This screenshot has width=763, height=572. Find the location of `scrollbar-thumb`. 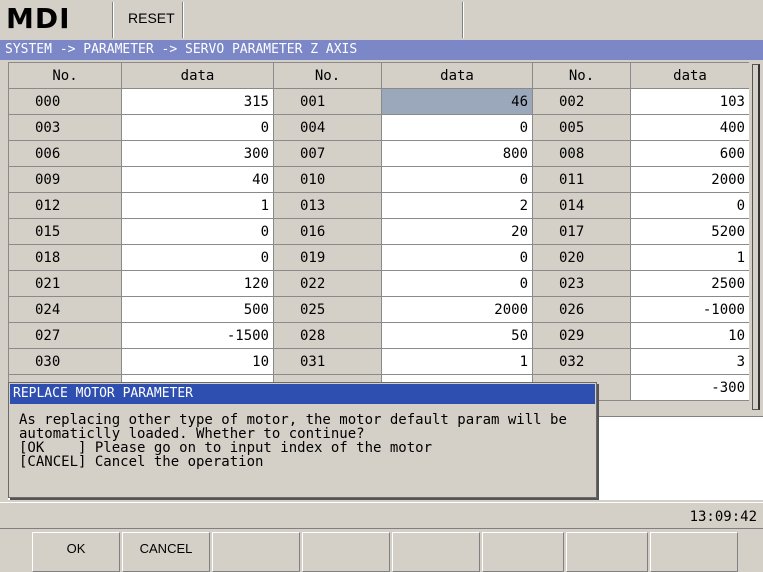

scrollbar-thumb is located at coordinates (756, 237).